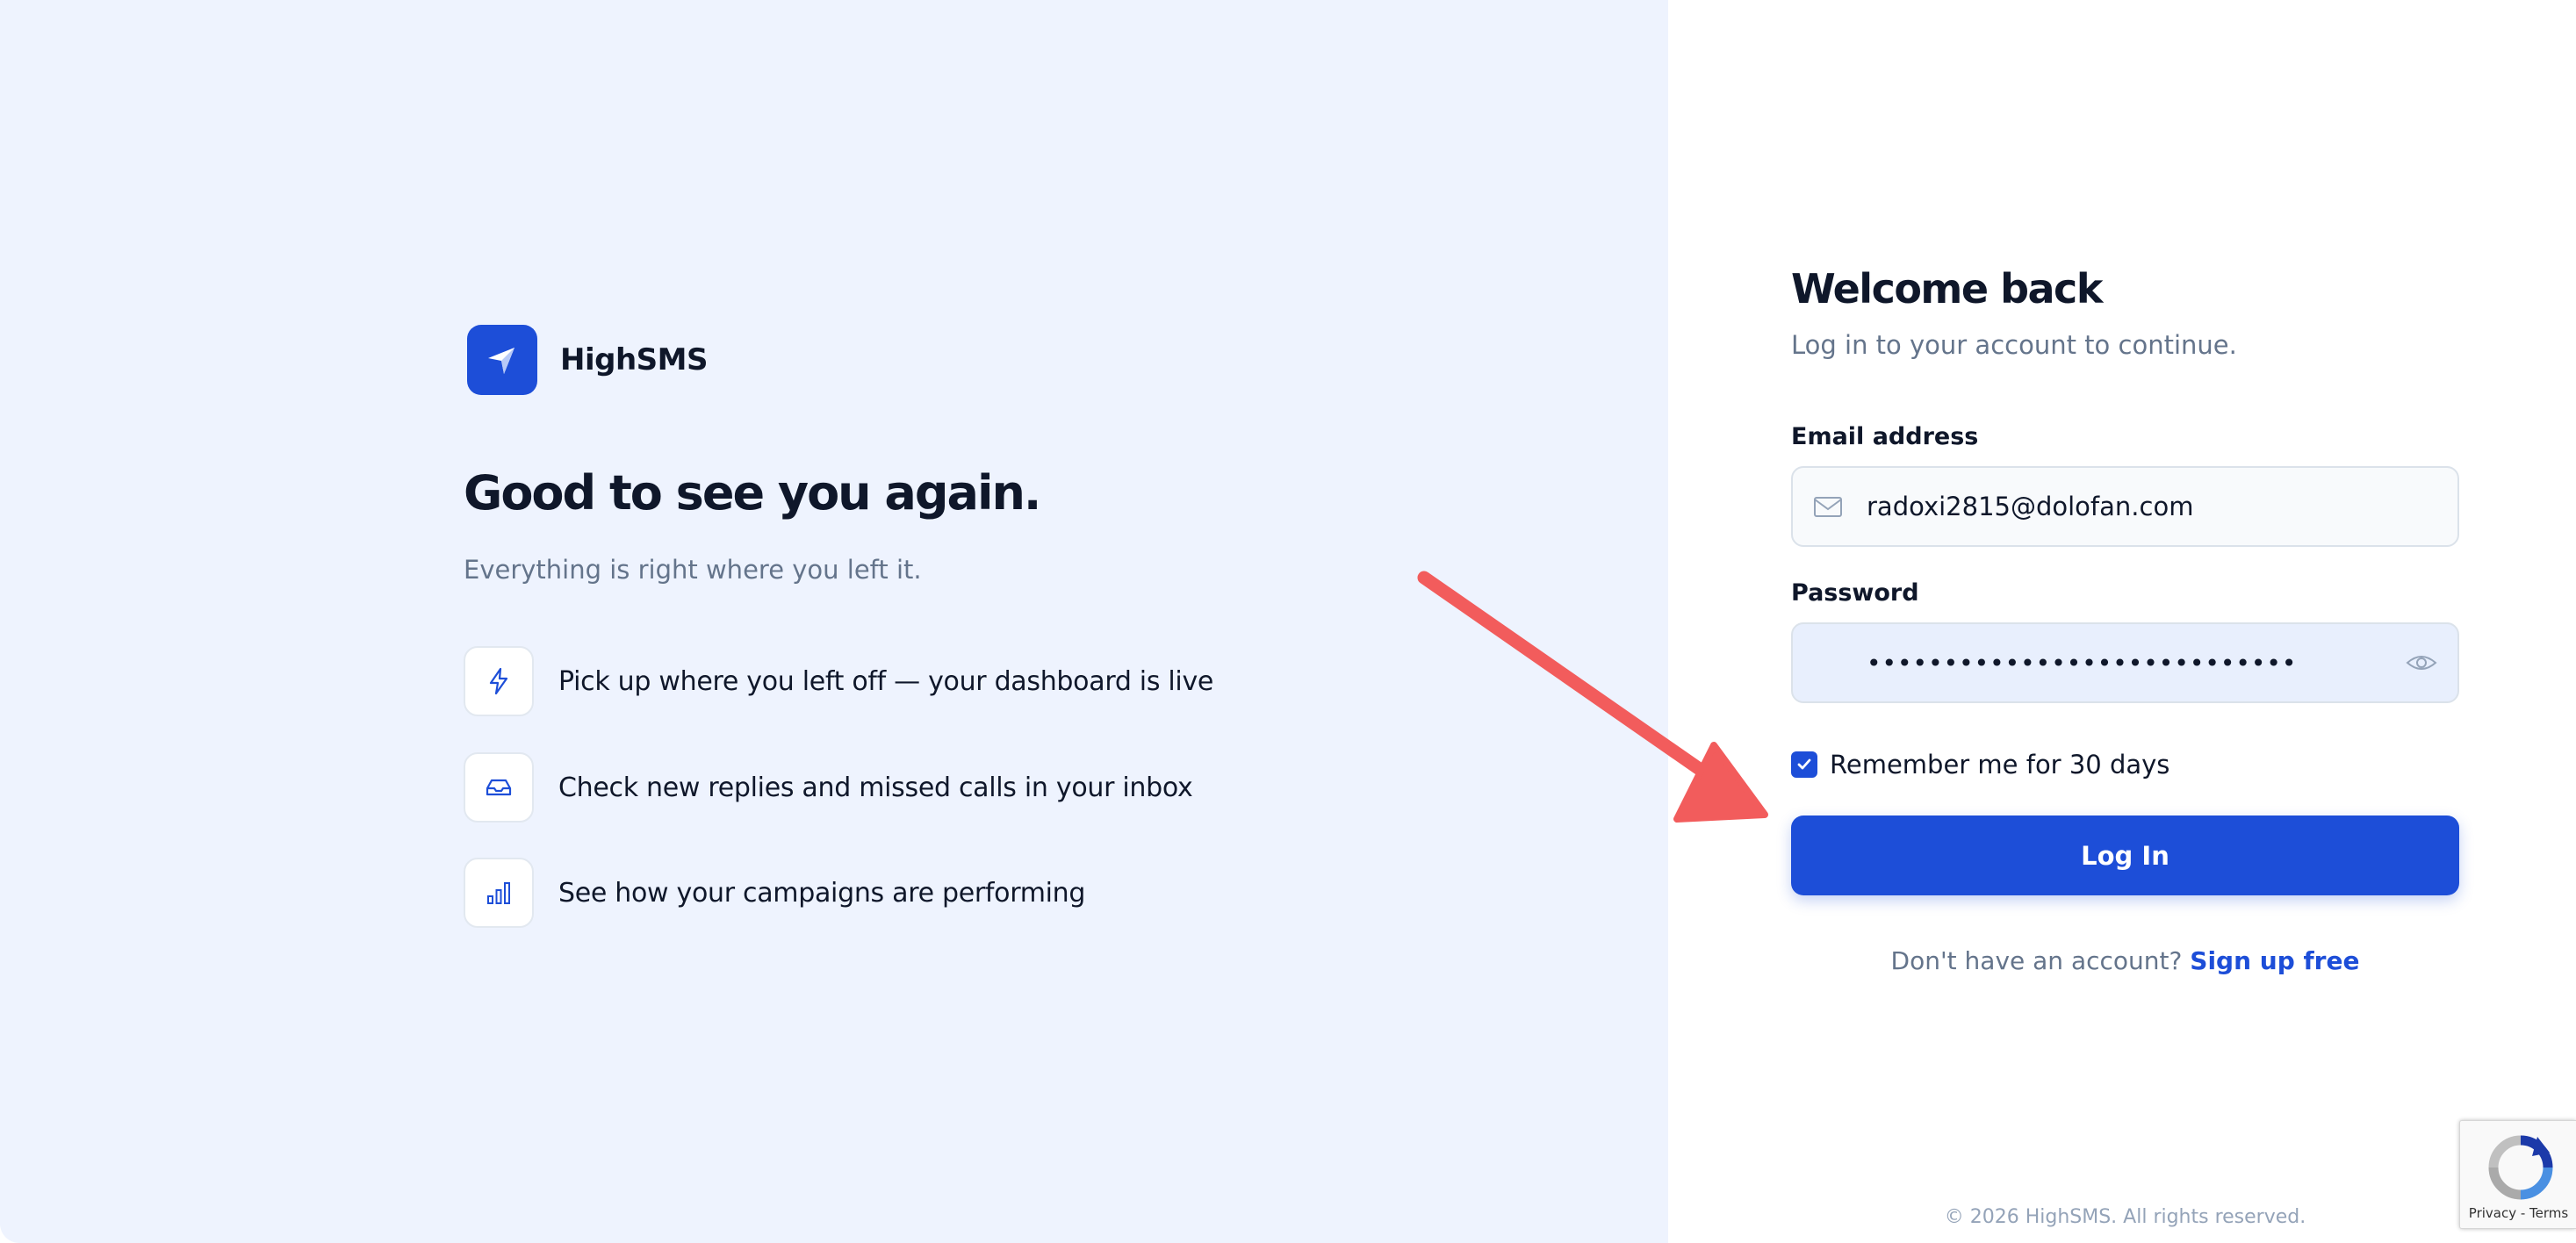  What do you see at coordinates (2130, 662) in the screenshot?
I see `password-input` at bounding box center [2130, 662].